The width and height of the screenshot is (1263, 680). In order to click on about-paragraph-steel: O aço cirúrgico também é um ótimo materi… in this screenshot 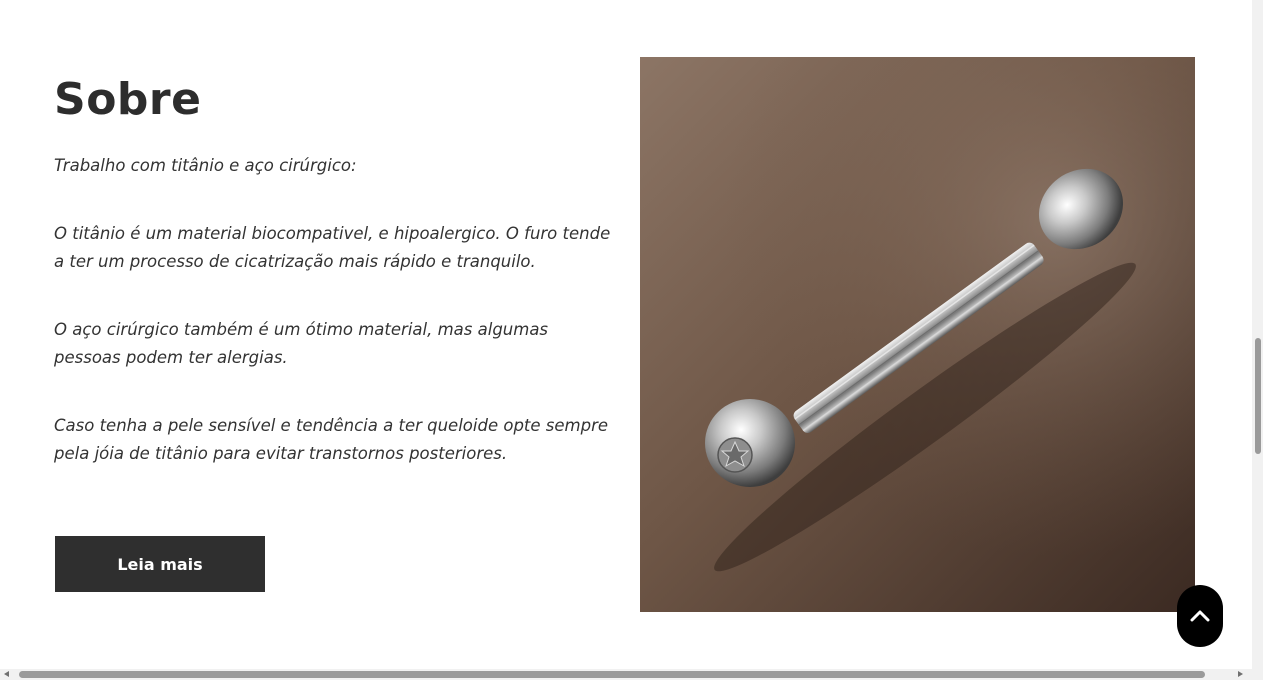, I will do `click(301, 343)`.